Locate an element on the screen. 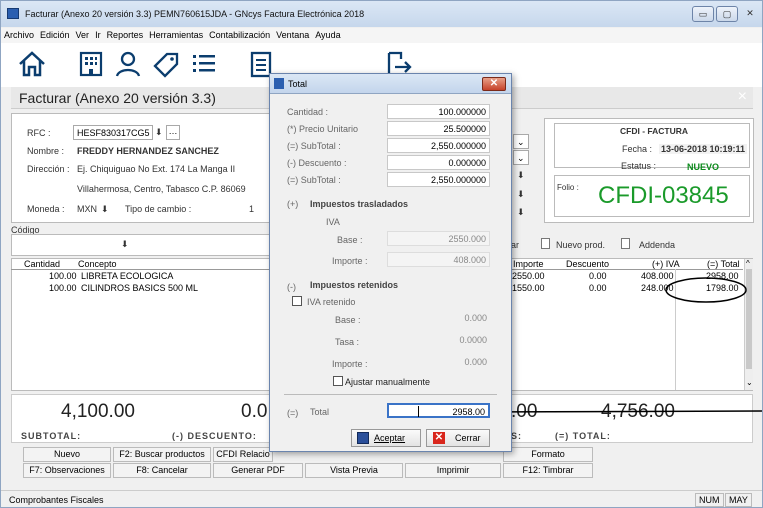 This screenshot has height=508, width=763. iva-retenido-label: IVA retenido is located at coordinates (331, 302).